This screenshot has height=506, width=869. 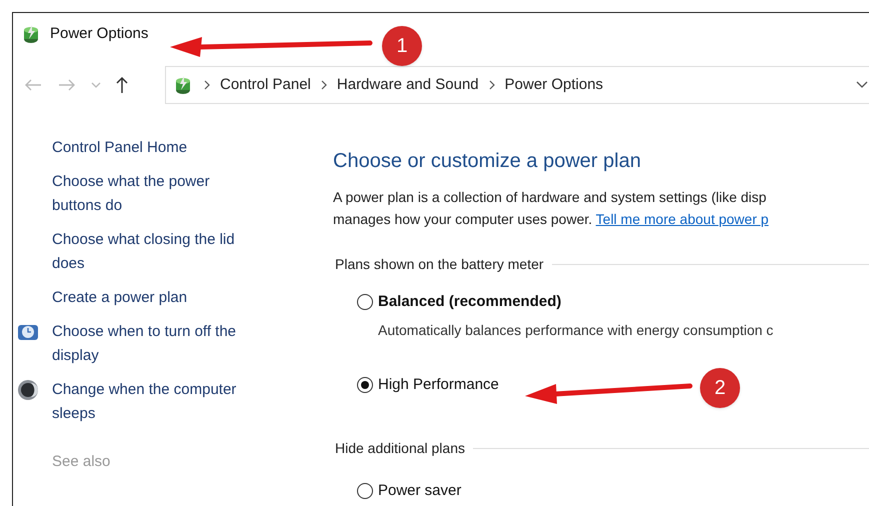 What do you see at coordinates (152, 402) in the screenshot?
I see `sidebar-link: Change when the computer sleeps` at bounding box center [152, 402].